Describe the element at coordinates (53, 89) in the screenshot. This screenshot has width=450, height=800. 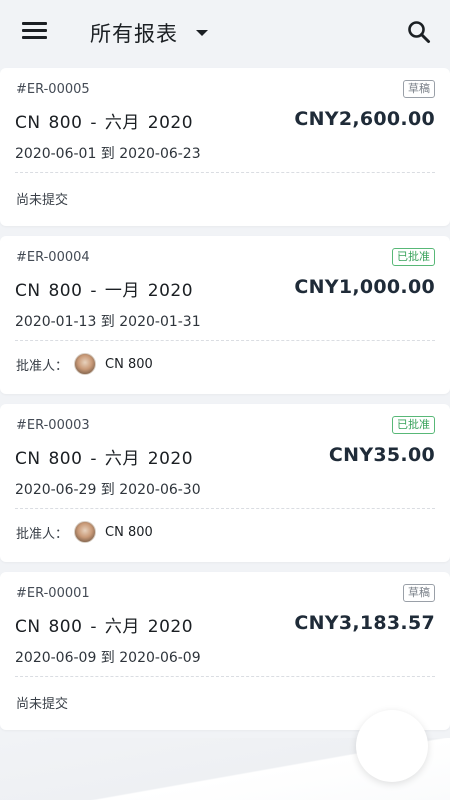
I see `report-id: #ER-00005` at that location.